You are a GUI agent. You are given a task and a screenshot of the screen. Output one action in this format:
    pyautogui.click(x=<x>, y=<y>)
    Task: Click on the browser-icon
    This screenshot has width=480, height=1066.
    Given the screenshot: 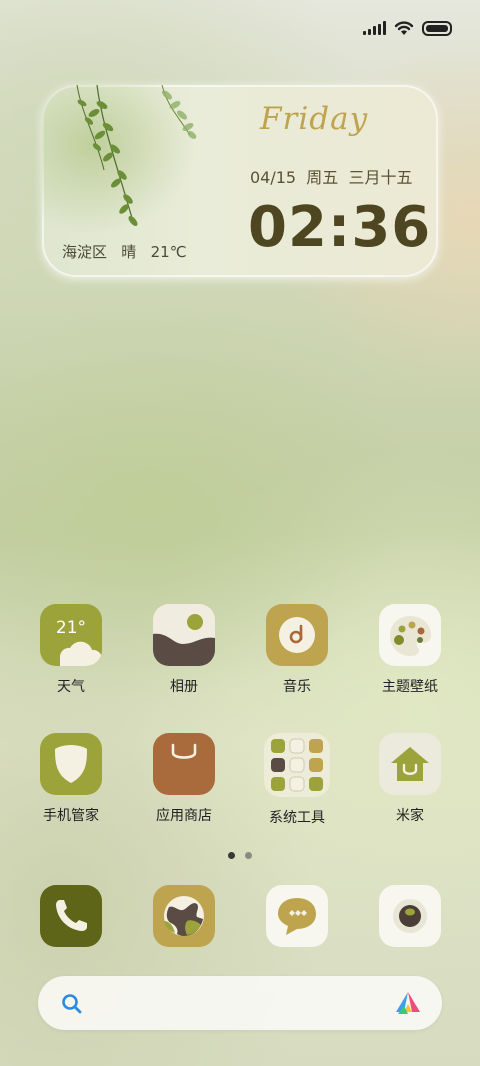 What is the action you would take?
    pyautogui.click(x=184, y=916)
    